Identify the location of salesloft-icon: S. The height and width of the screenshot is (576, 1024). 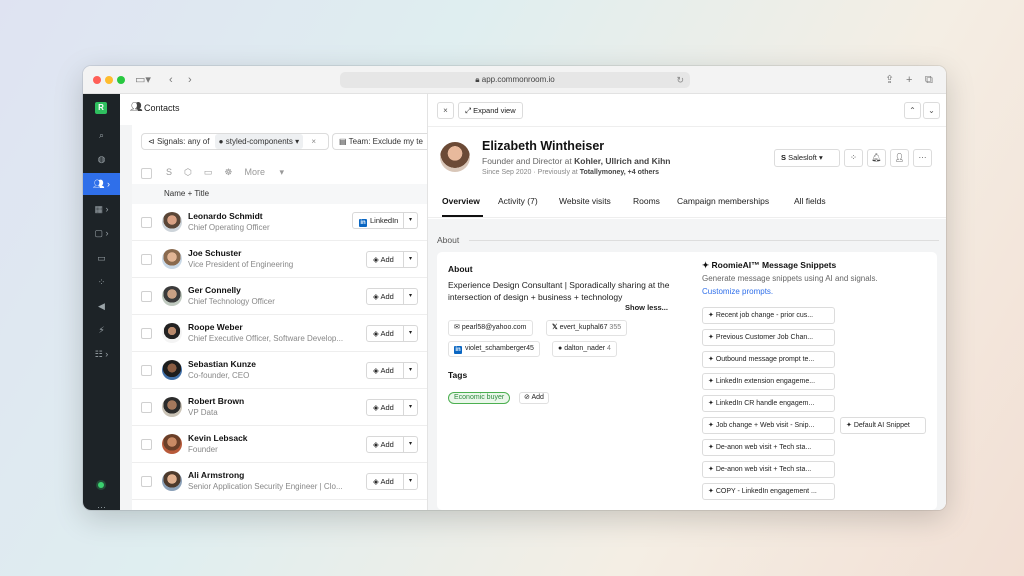
(169, 172).